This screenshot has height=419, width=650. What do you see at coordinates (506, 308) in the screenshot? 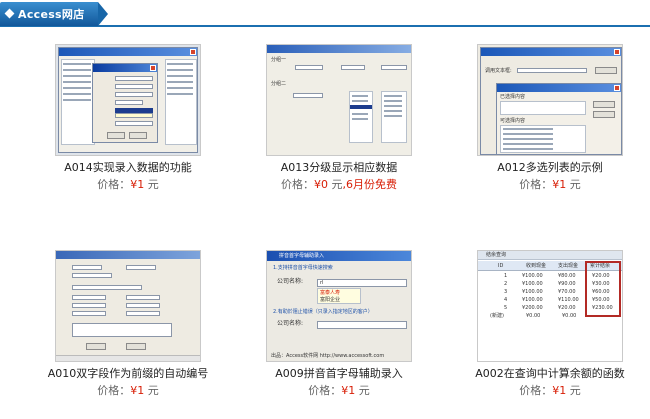
I see `thumb-cell: 5` at bounding box center [506, 308].